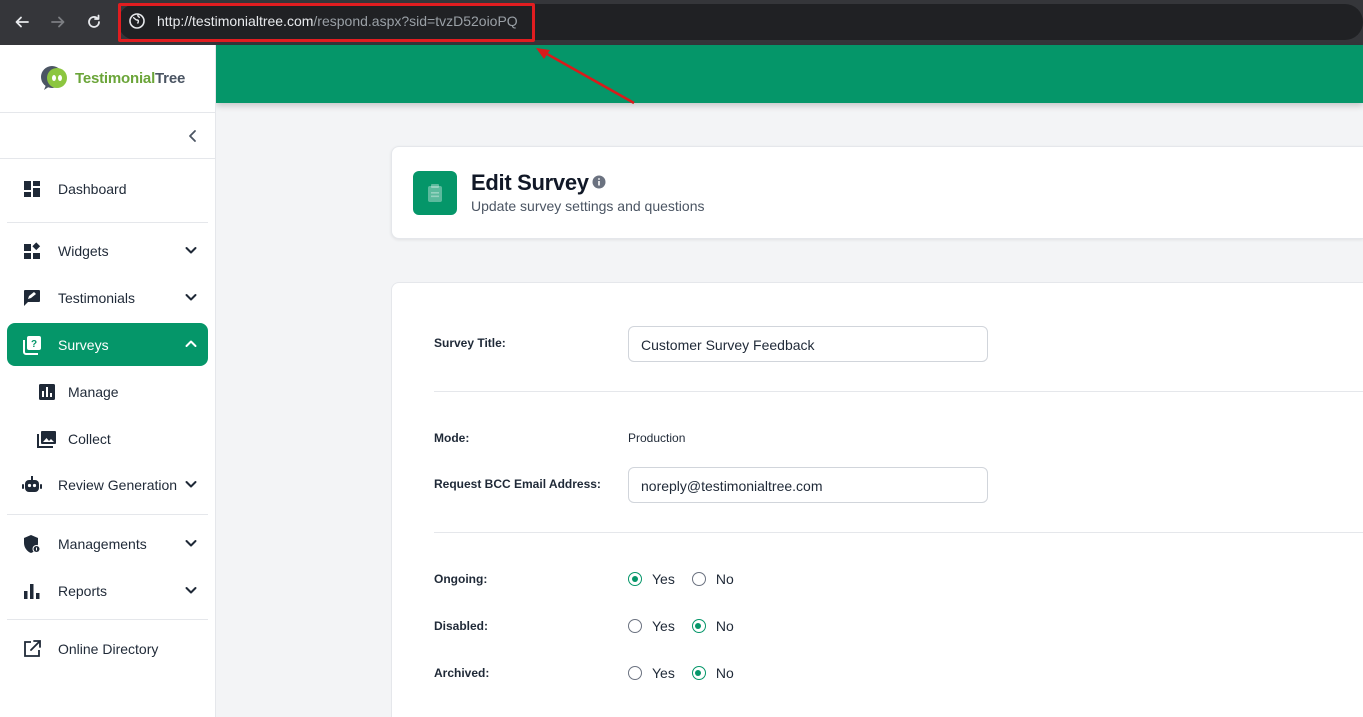  I want to click on chevron-left-icon, so click(193, 136).